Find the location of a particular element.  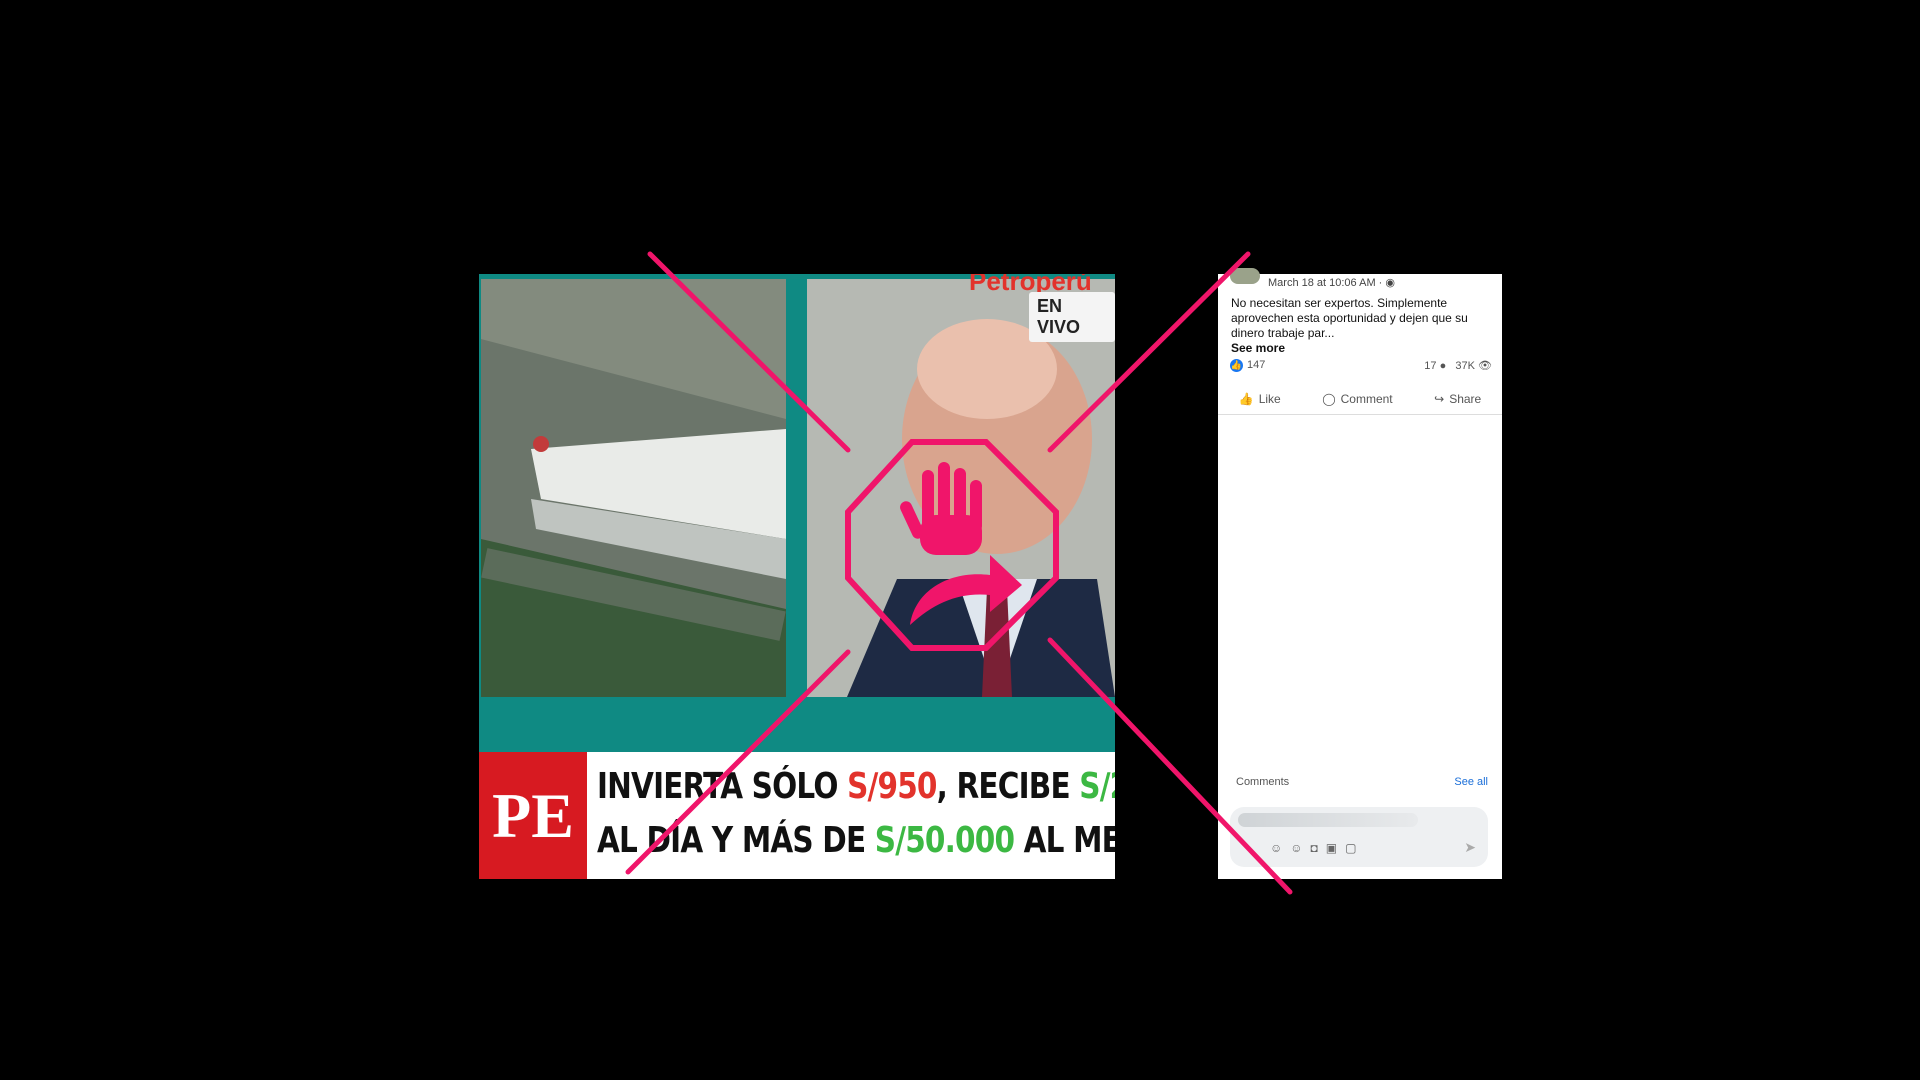

comment-bubble-icon: ● is located at coordinates (1443, 366).